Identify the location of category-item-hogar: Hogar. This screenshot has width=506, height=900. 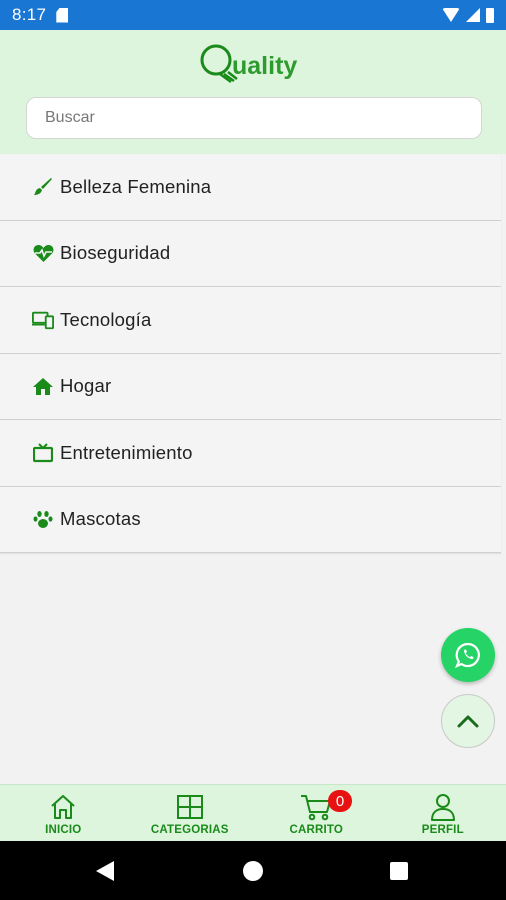
(250, 386).